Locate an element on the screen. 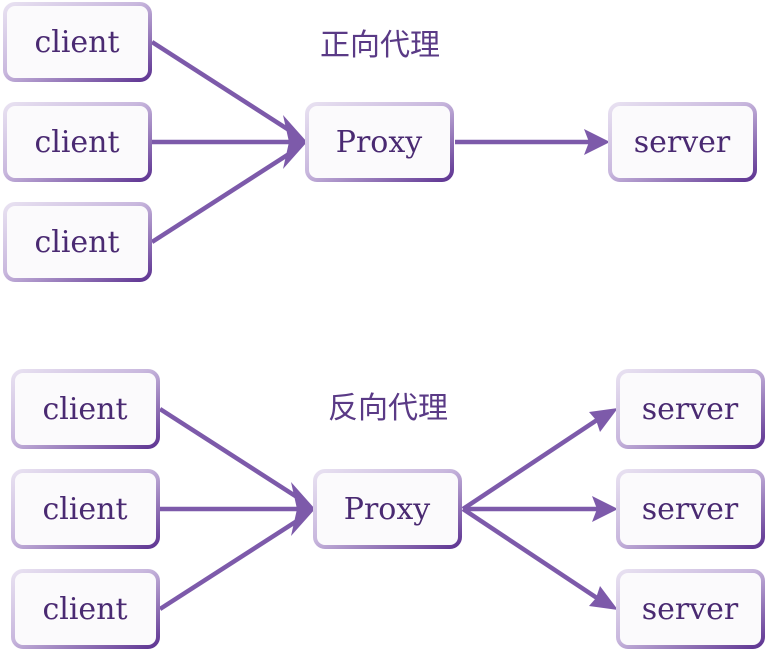 The width and height of the screenshot is (768, 651). forward-client-label-3: client is located at coordinates (76, 242).